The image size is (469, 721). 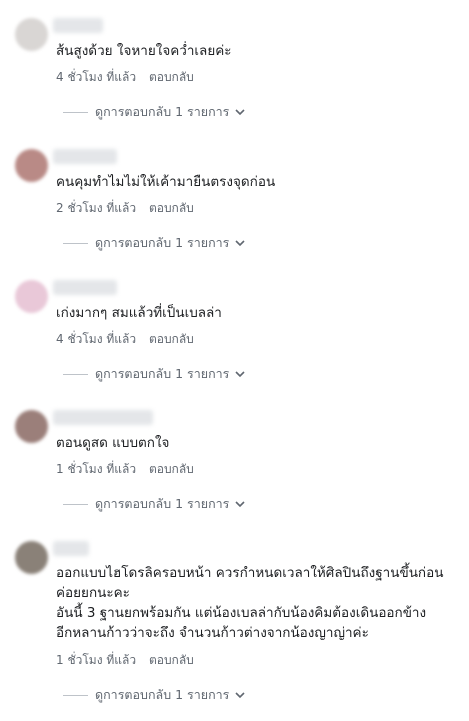 What do you see at coordinates (258, 313) in the screenshot?
I see `comment-text: เก่งมากๆ สมแล้วที่เป็นเบลล่า` at bounding box center [258, 313].